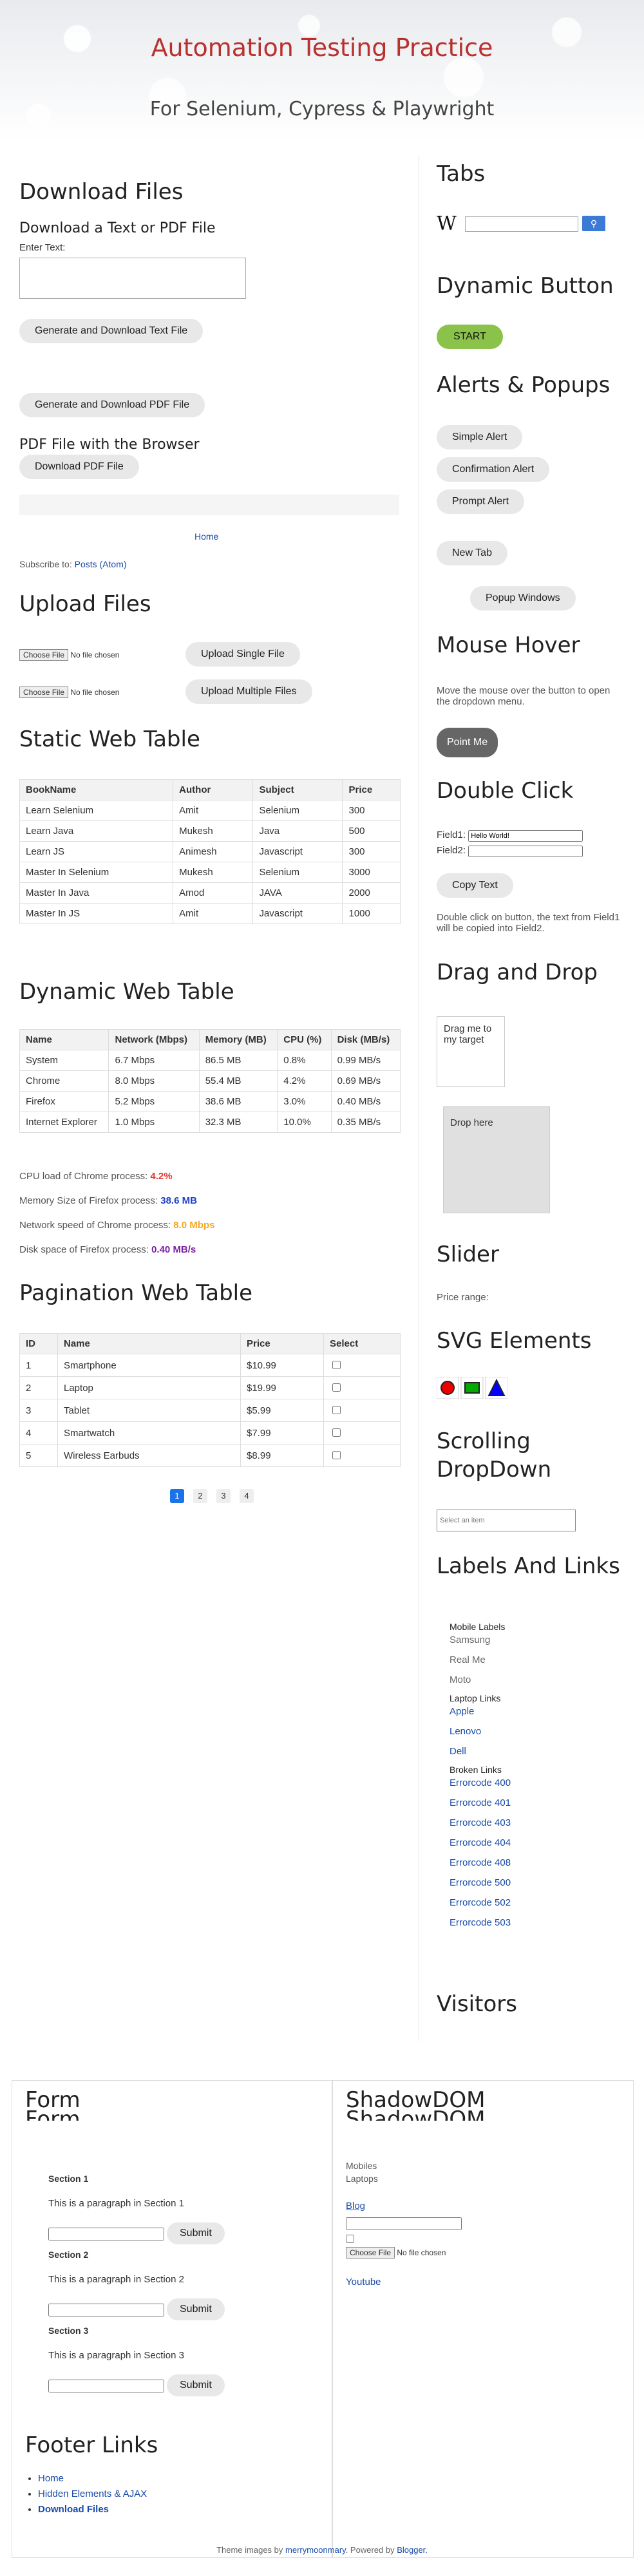 The width and height of the screenshot is (644, 2576). What do you see at coordinates (101, 564) in the screenshot?
I see `atom-link: Posts (Atom)` at bounding box center [101, 564].